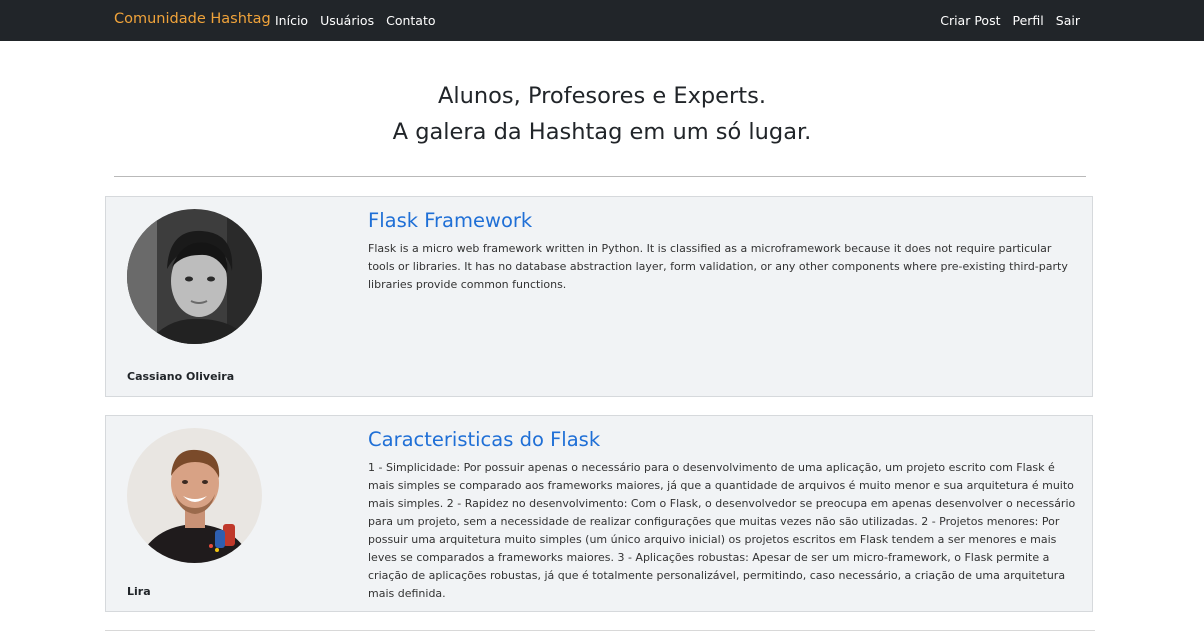 Image resolution: width=1204 pixels, height=632 pixels. What do you see at coordinates (347, 20) in the screenshot?
I see `nav-link-usuarios: Usuários` at bounding box center [347, 20].